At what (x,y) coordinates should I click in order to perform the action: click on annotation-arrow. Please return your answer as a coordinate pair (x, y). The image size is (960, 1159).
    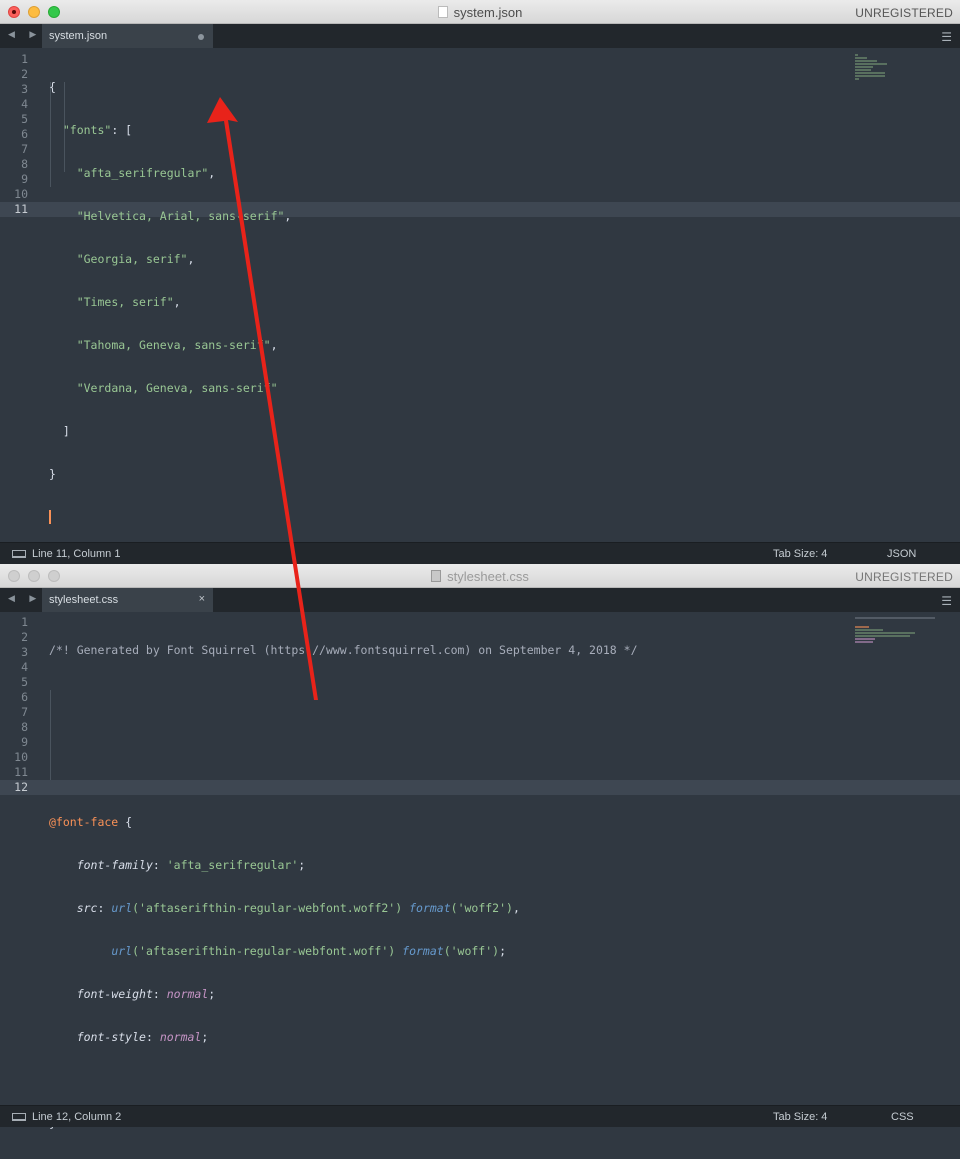
    Looking at the image, I should click on (262, 398).